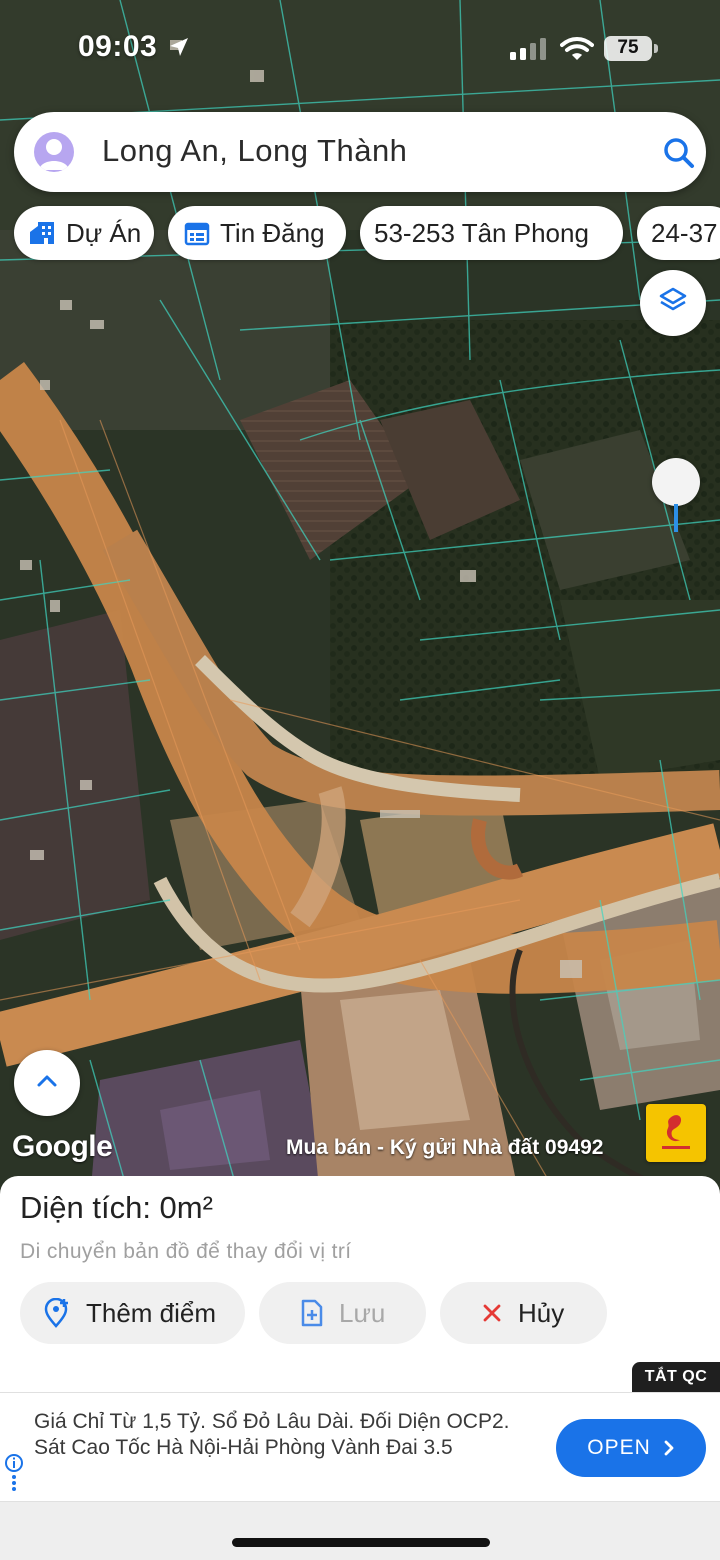  Describe the element at coordinates (14, 1475) in the screenshot. I see `info-icon` at that location.